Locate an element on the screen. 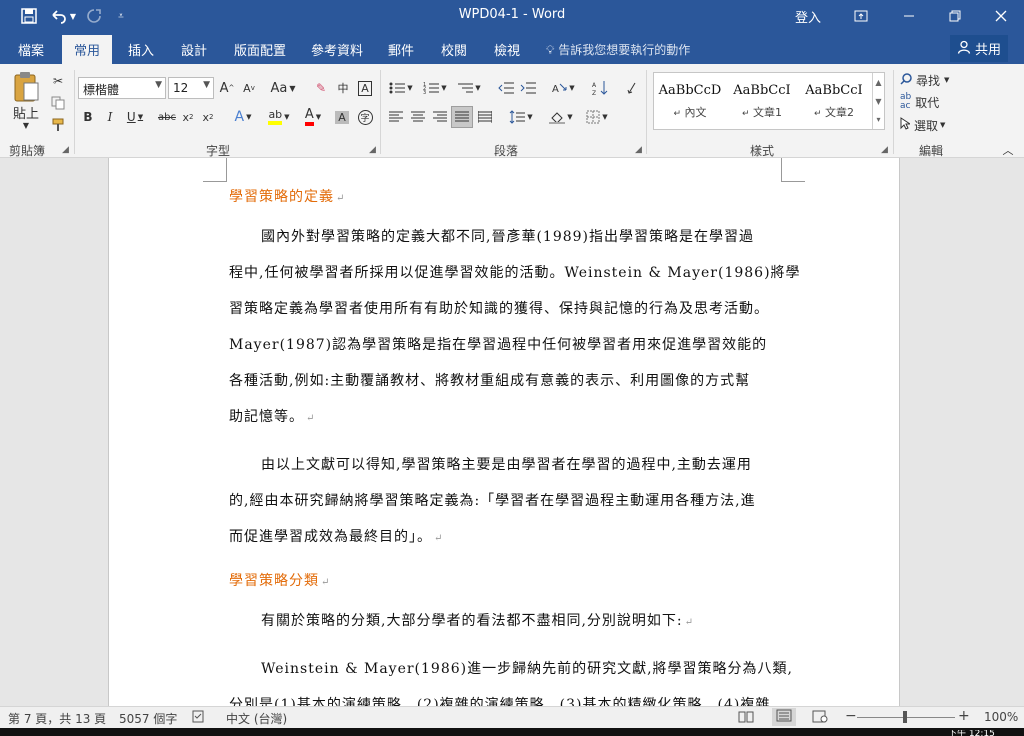 Image resolution: width=1024 pixels, height=736 pixels. font-size-box: 12 ▼ is located at coordinates (191, 88).